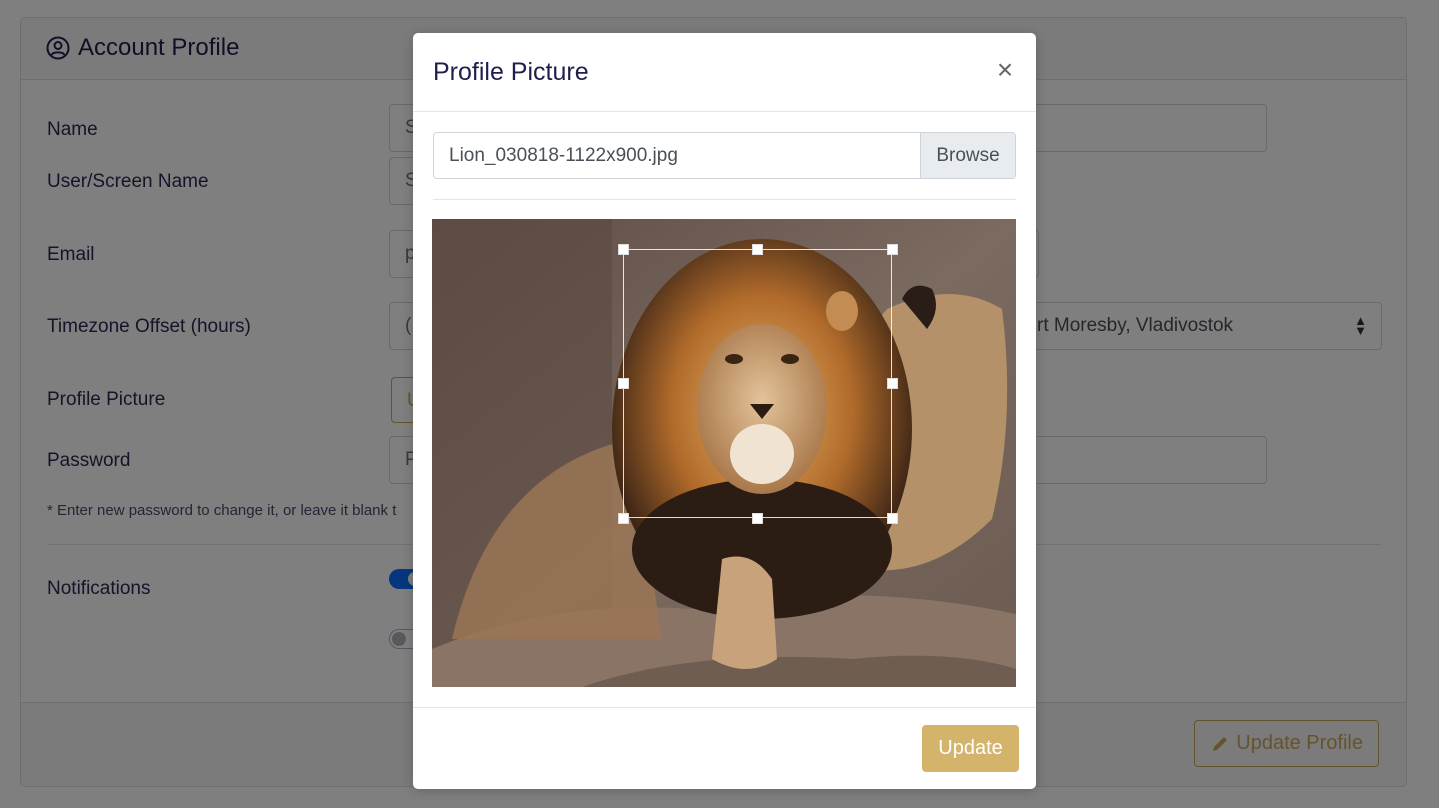 This screenshot has width=1439, height=808. Describe the element at coordinates (724, 199) in the screenshot. I see `modal-separator` at that location.